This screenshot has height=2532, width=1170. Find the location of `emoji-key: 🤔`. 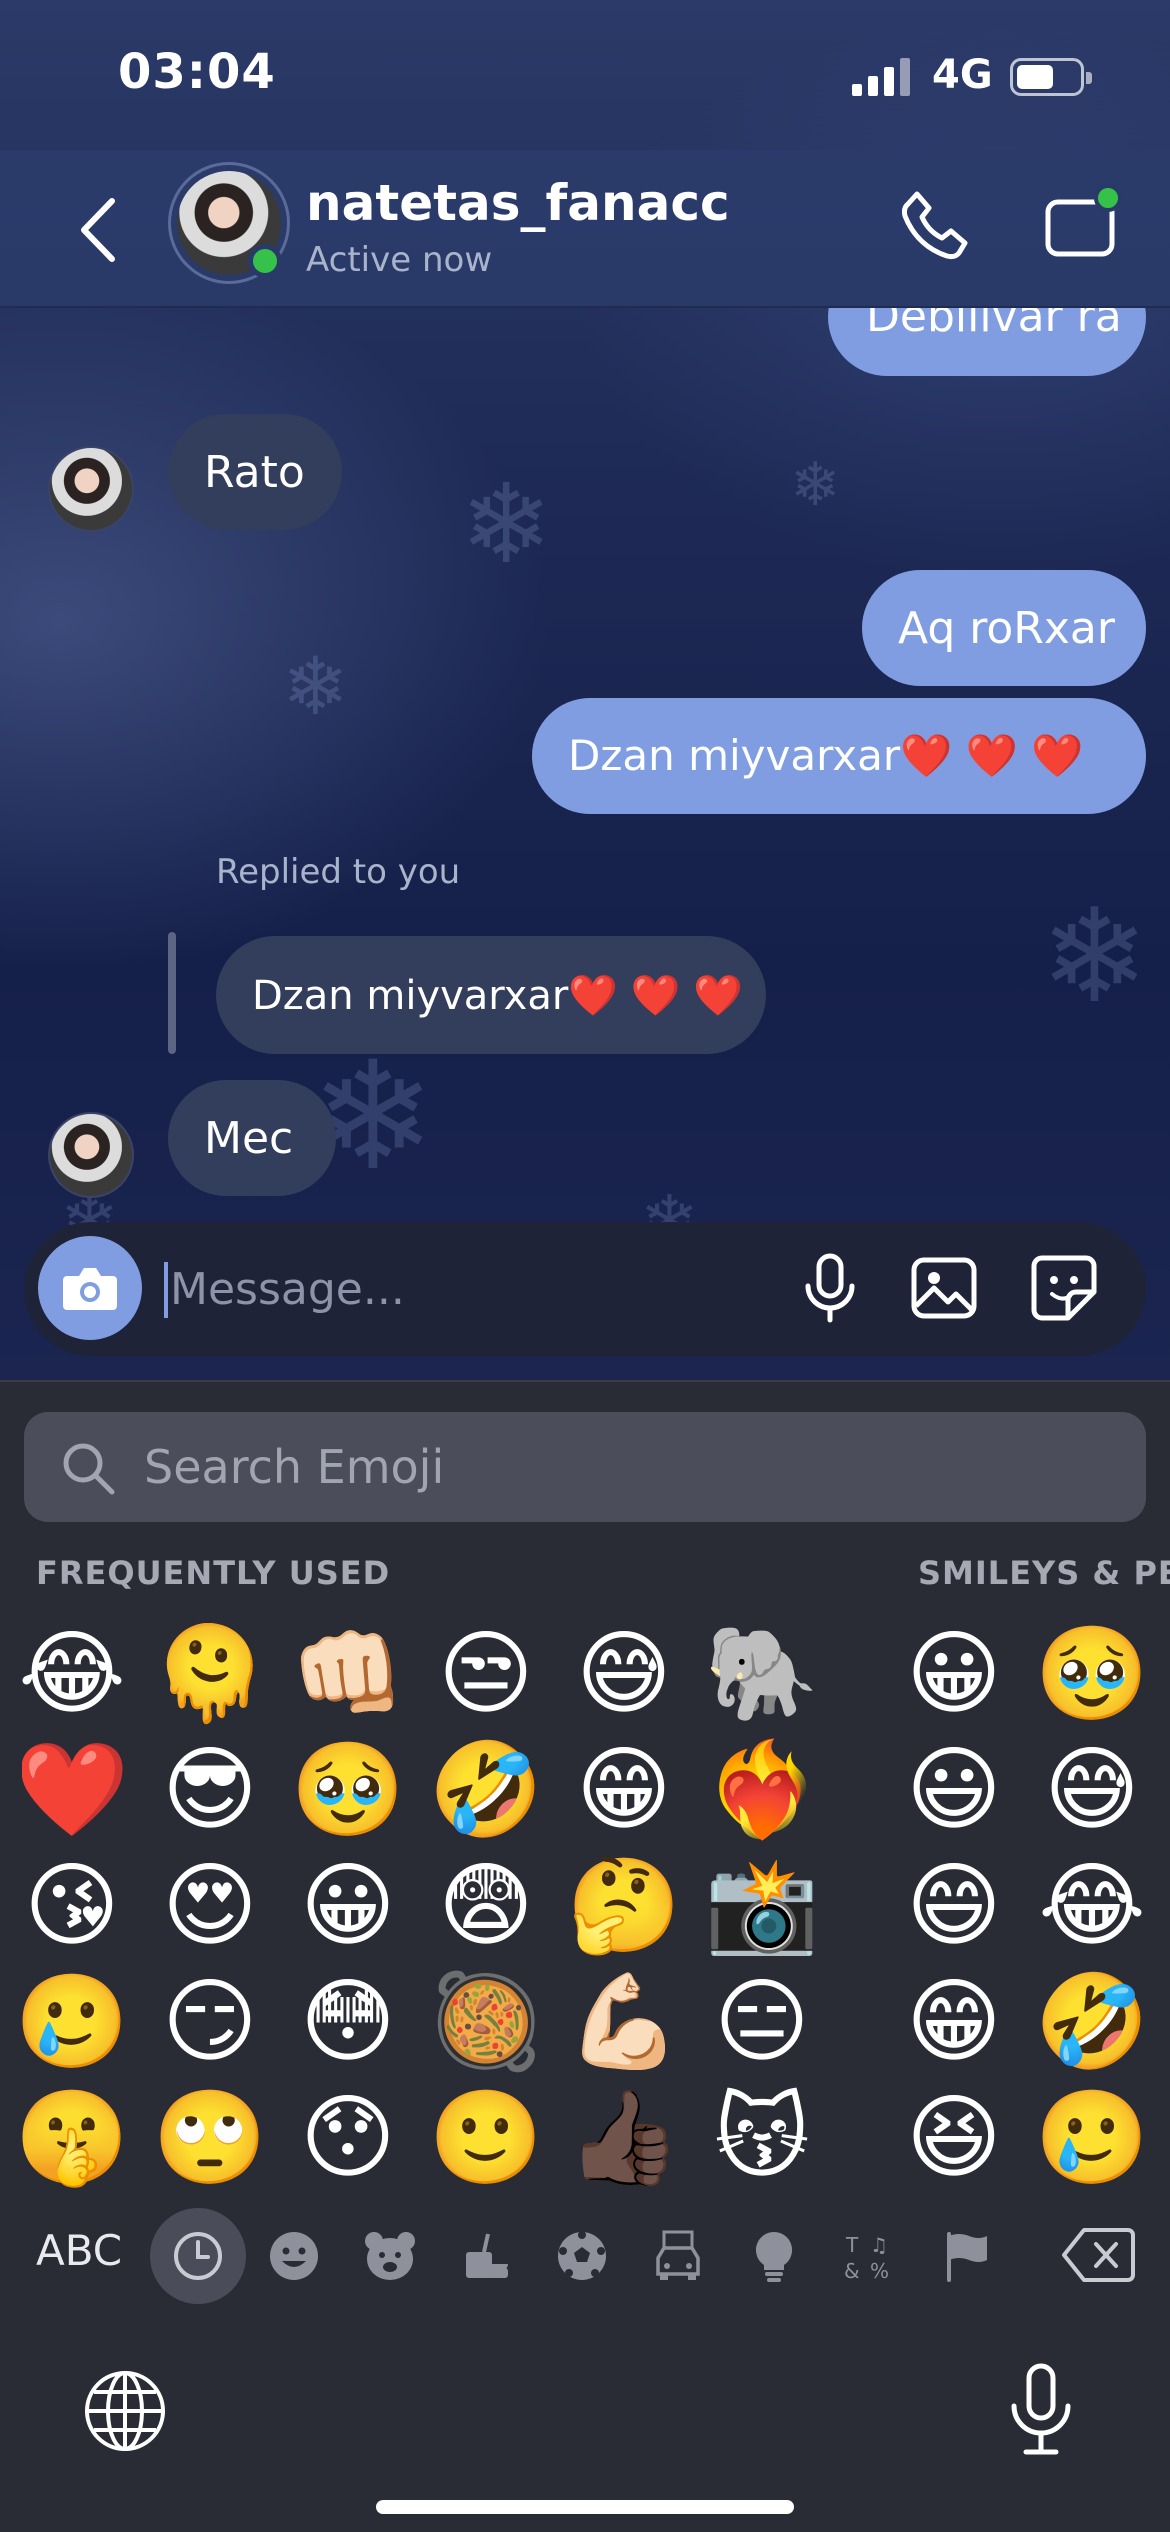

emoji-key: 🤔 is located at coordinates (624, 1906).